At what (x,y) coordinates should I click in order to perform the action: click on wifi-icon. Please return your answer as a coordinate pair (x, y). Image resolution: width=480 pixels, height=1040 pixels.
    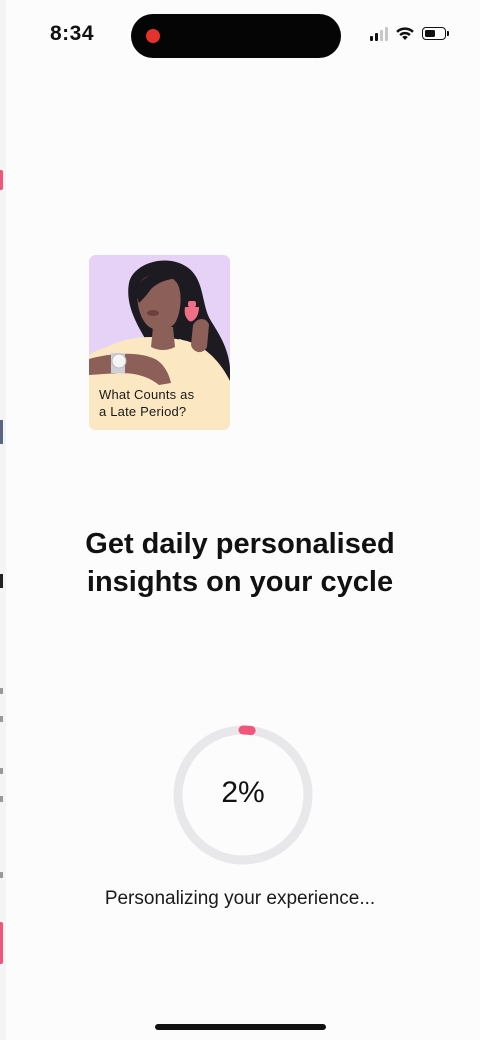
    Looking at the image, I should click on (405, 33).